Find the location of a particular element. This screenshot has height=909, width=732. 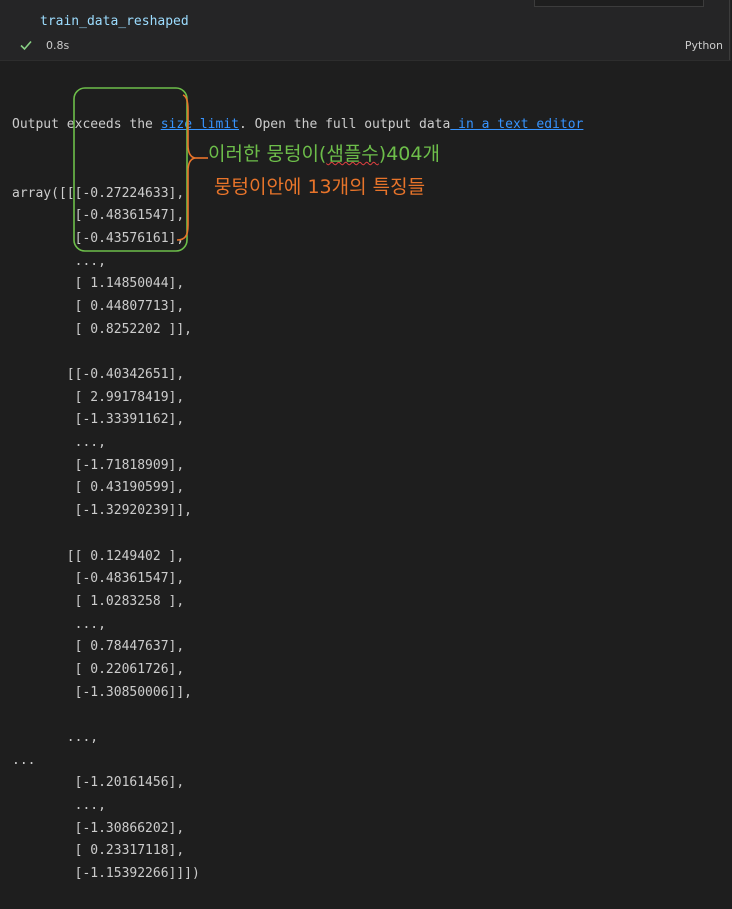

cell-divider is located at coordinates (729, 30).